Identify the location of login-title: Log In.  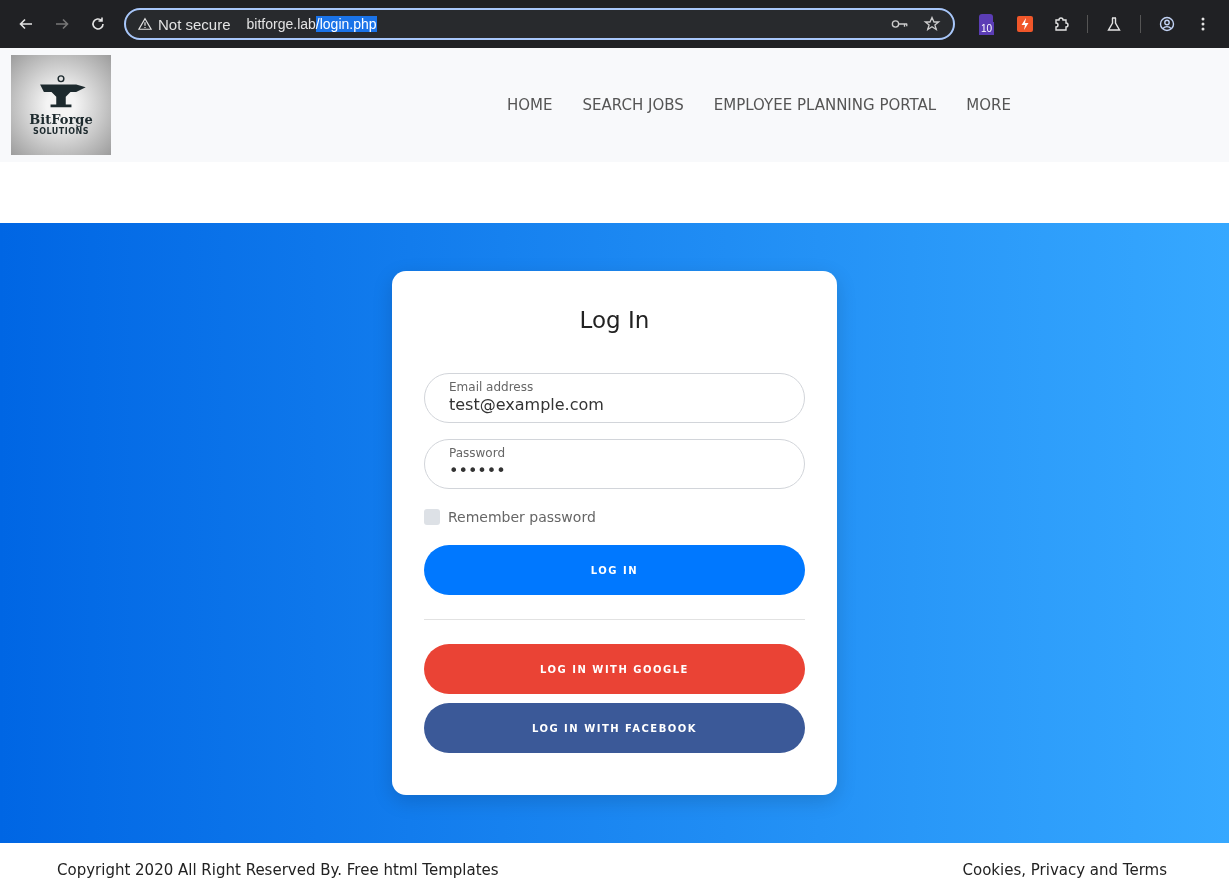
(614, 320).